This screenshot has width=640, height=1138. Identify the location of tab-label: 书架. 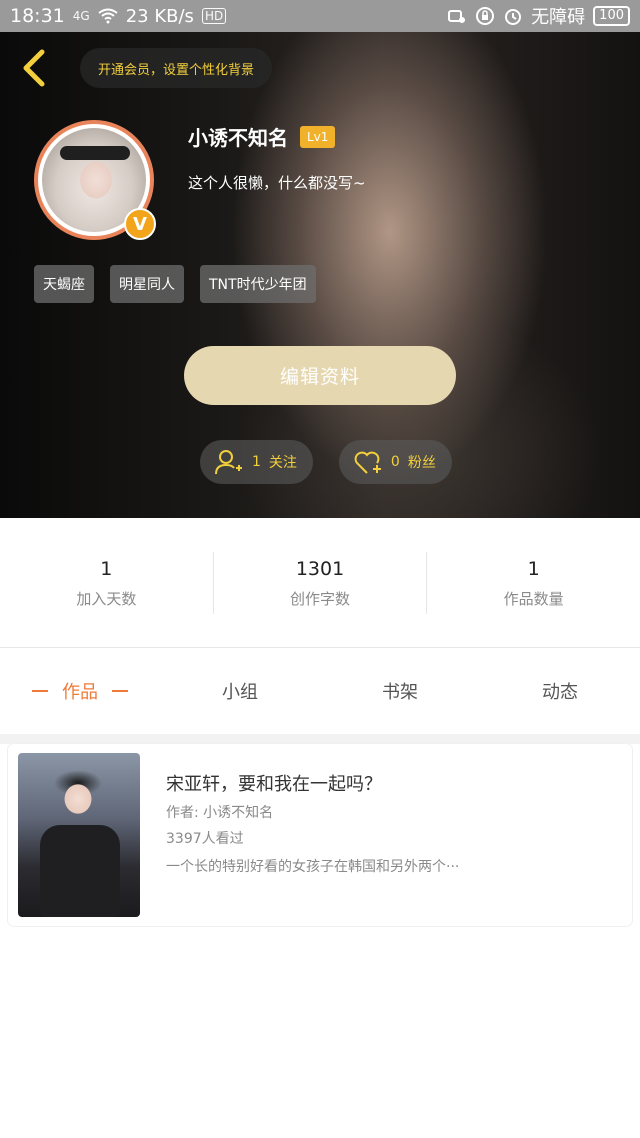
(400, 692).